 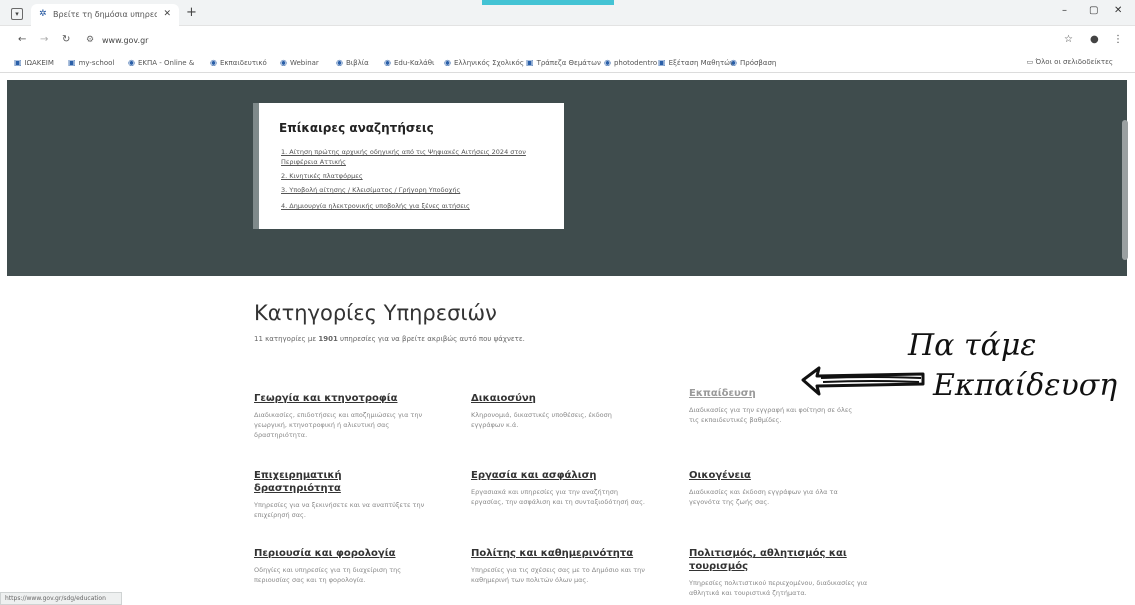 What do you see at coordinates (328, 339) in the screenshot?
I see `services-count: 1901` at bounding box center [328, 339].